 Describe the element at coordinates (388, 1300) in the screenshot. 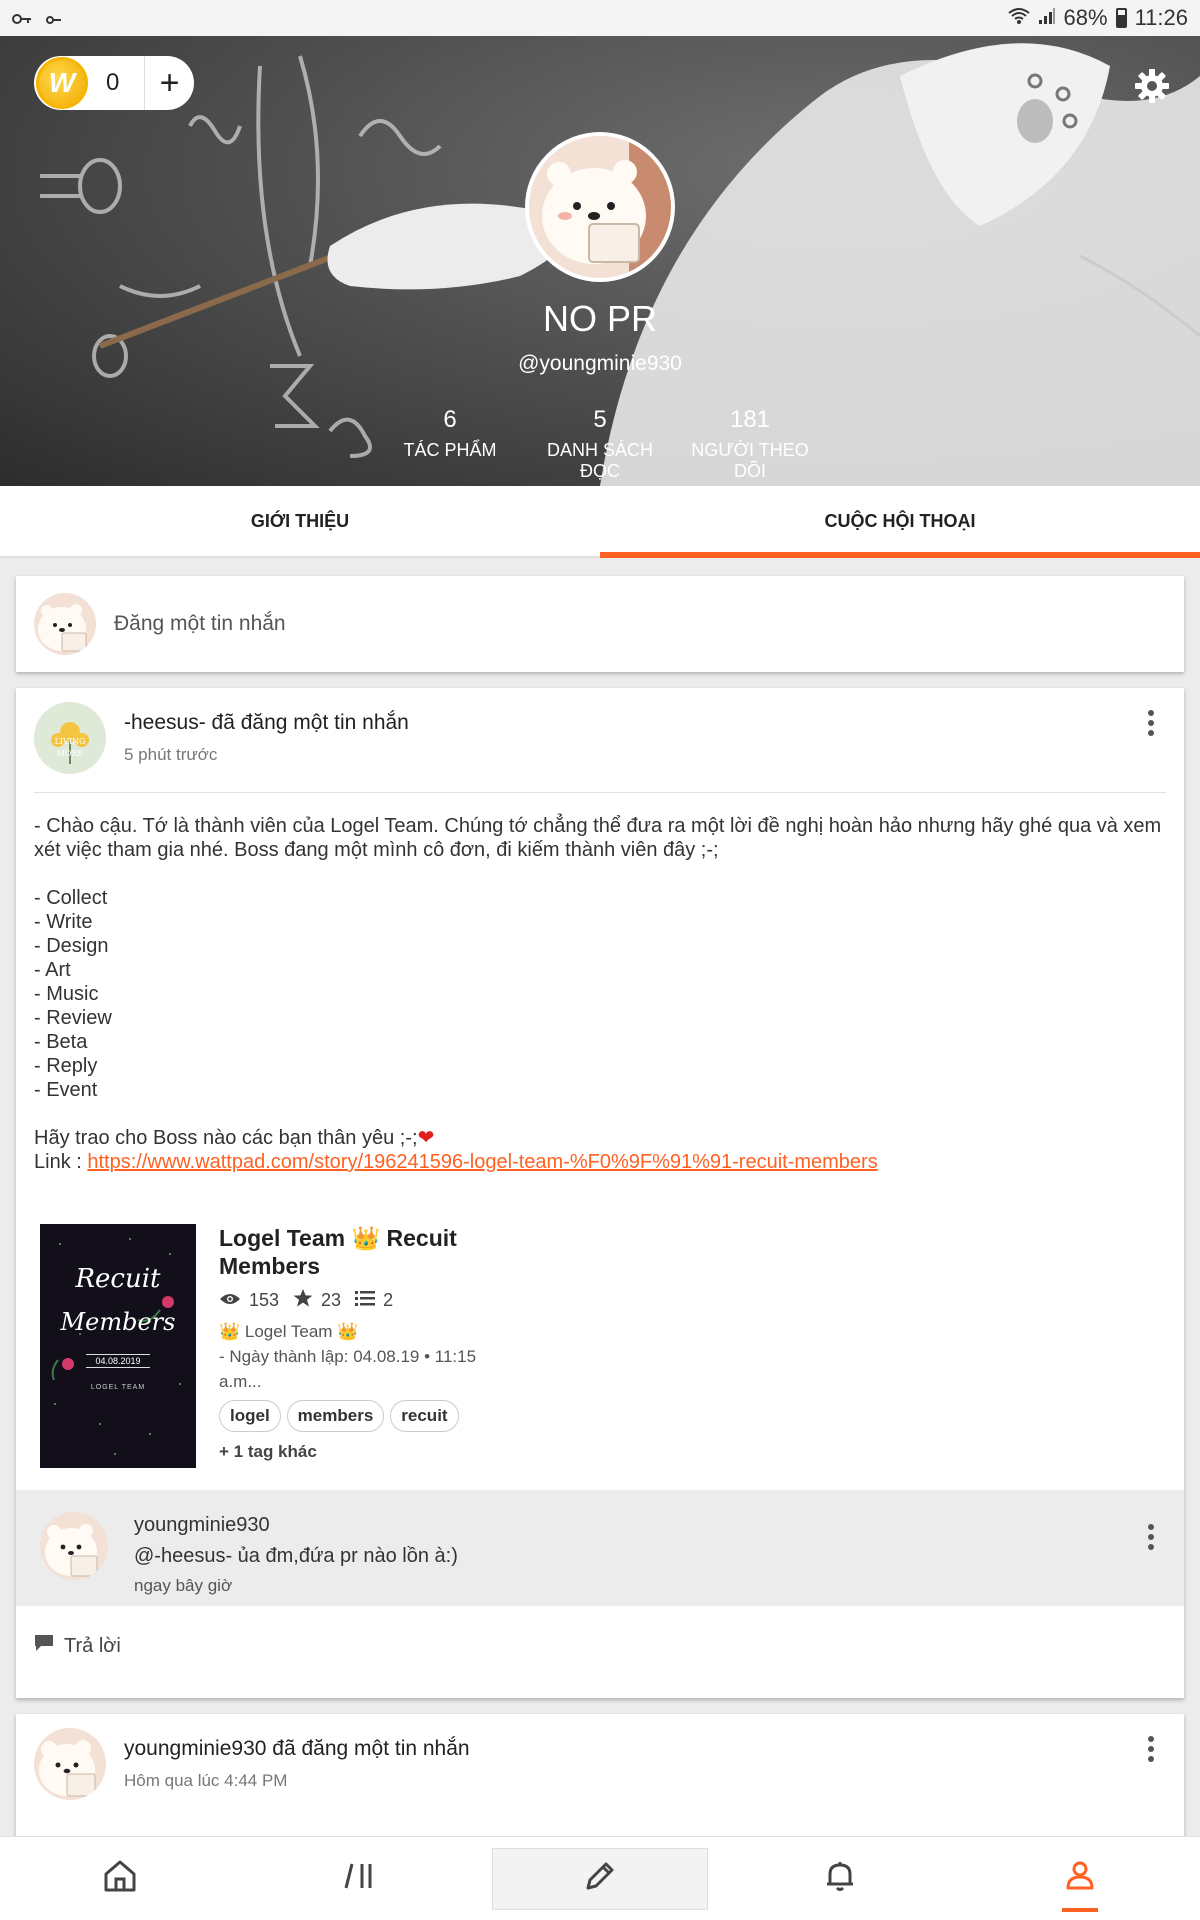

I see `story-parts: 2` at that location.